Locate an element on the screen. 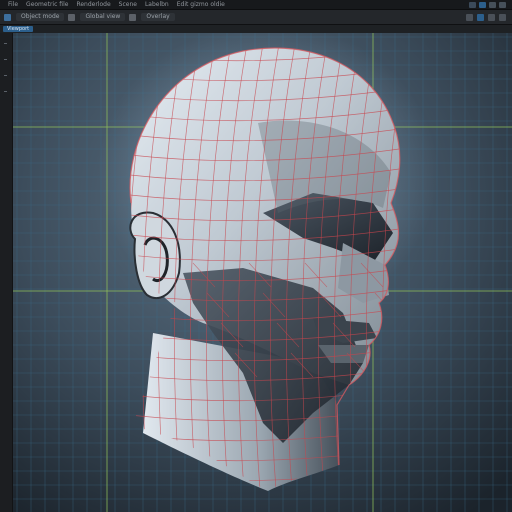 The width and height of the screenshot is (512, 512). menu-label: Labelbn is located at coordinates (157, 4).